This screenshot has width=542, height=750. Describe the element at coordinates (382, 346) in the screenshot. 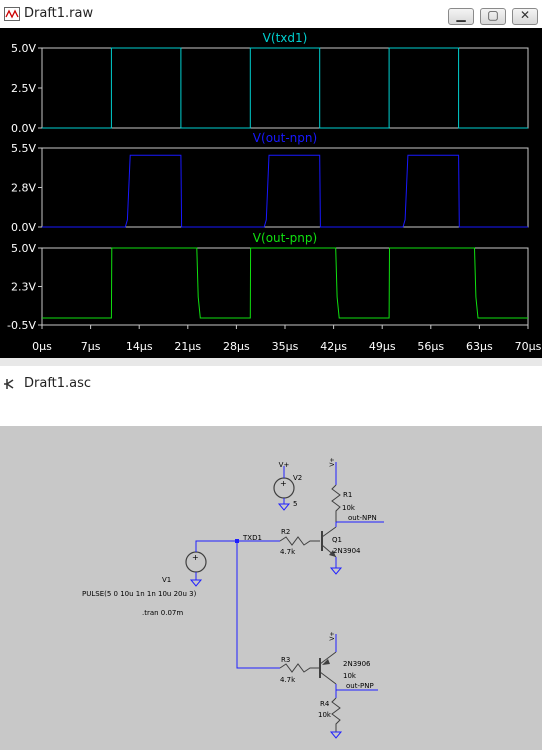

I see `x-tick-label: 49µs` at that location.